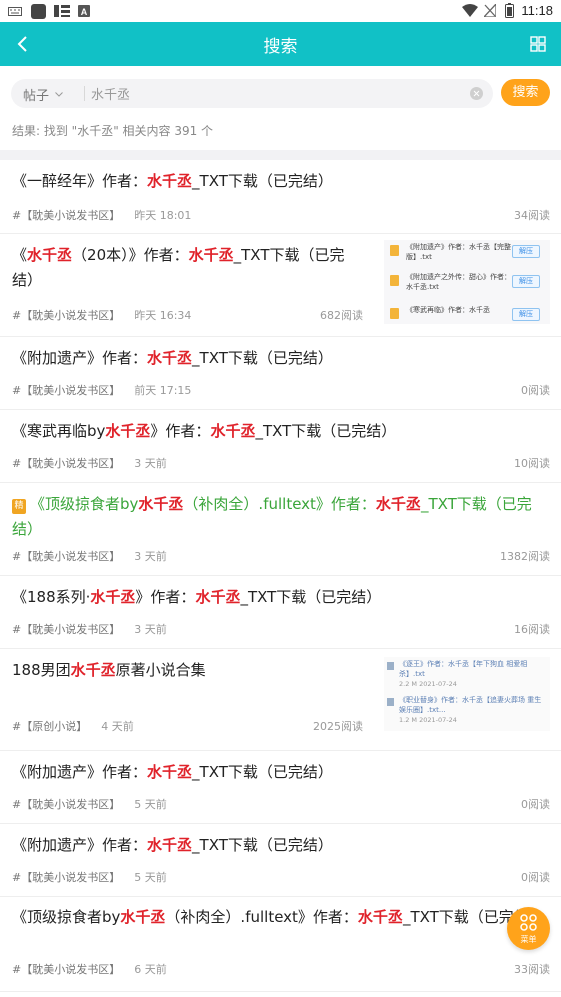 This screenshot has width=561, height=997. I want to click on post-reads: 34阅读, so click(532, 215).